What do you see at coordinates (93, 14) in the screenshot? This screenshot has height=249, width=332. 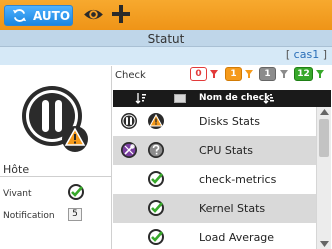 I see `eye-icon` at bounding box center [93, 14].